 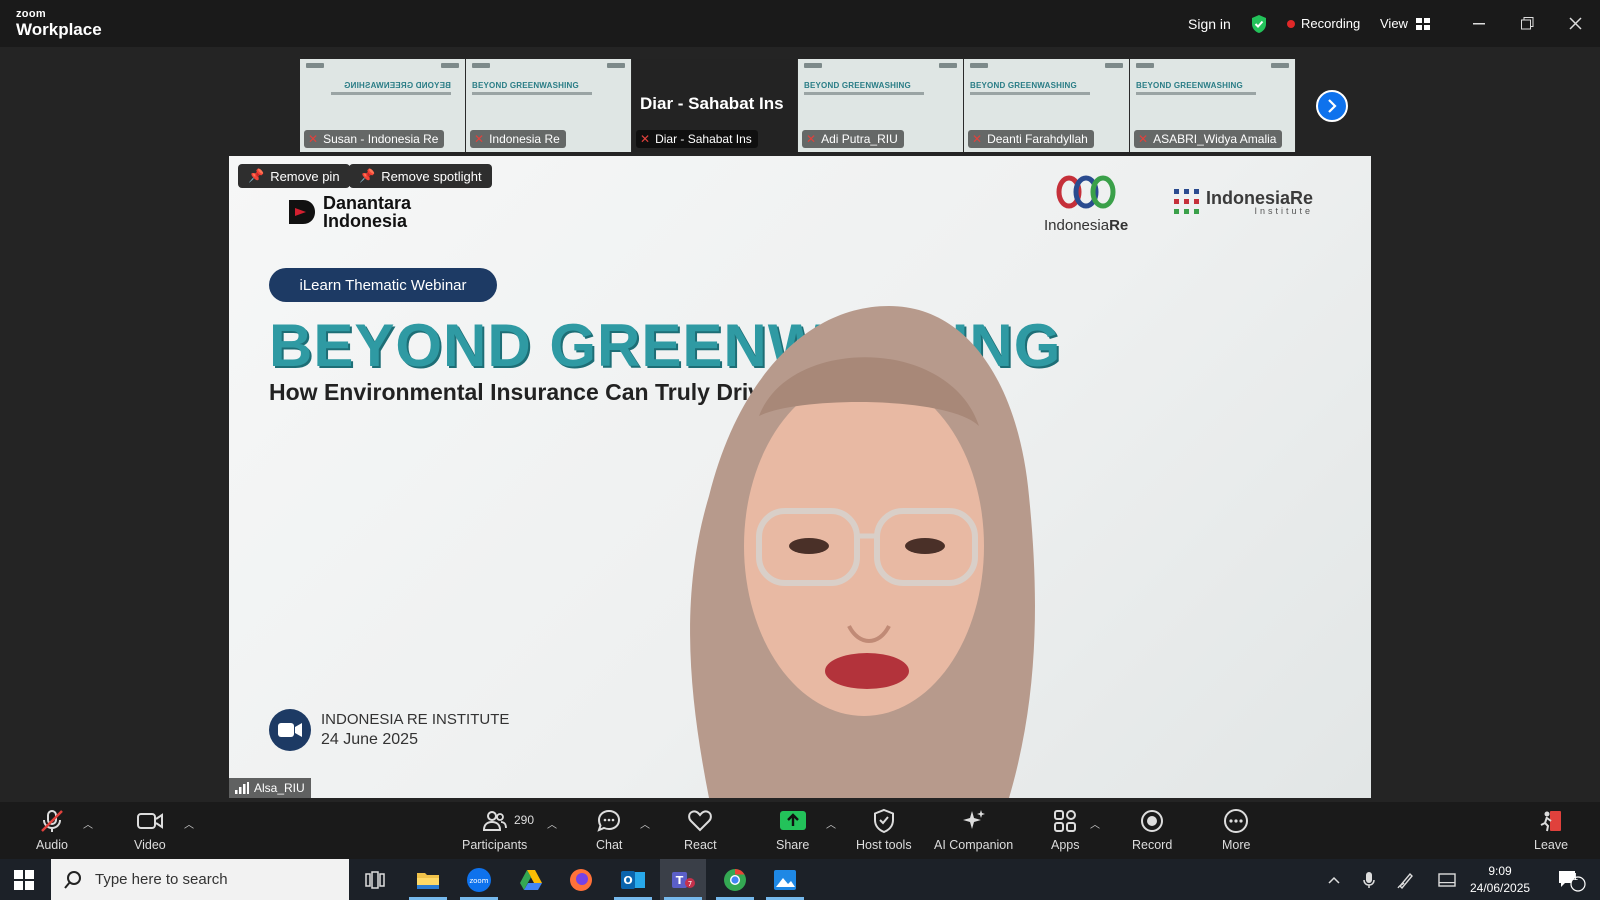 I want to click on video-camera-icon, so click(x=149, y=821).